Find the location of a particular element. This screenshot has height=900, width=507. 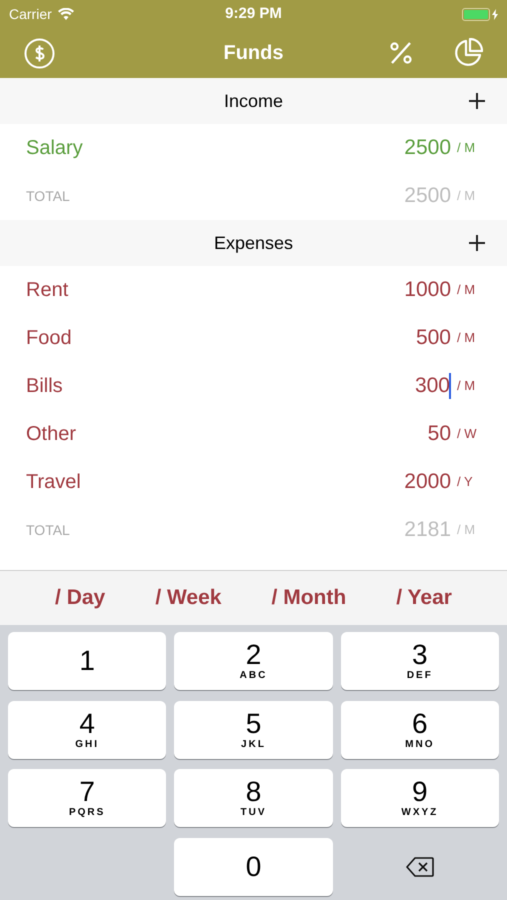

amount-field: 1000 is located at coordinates (427, 290).